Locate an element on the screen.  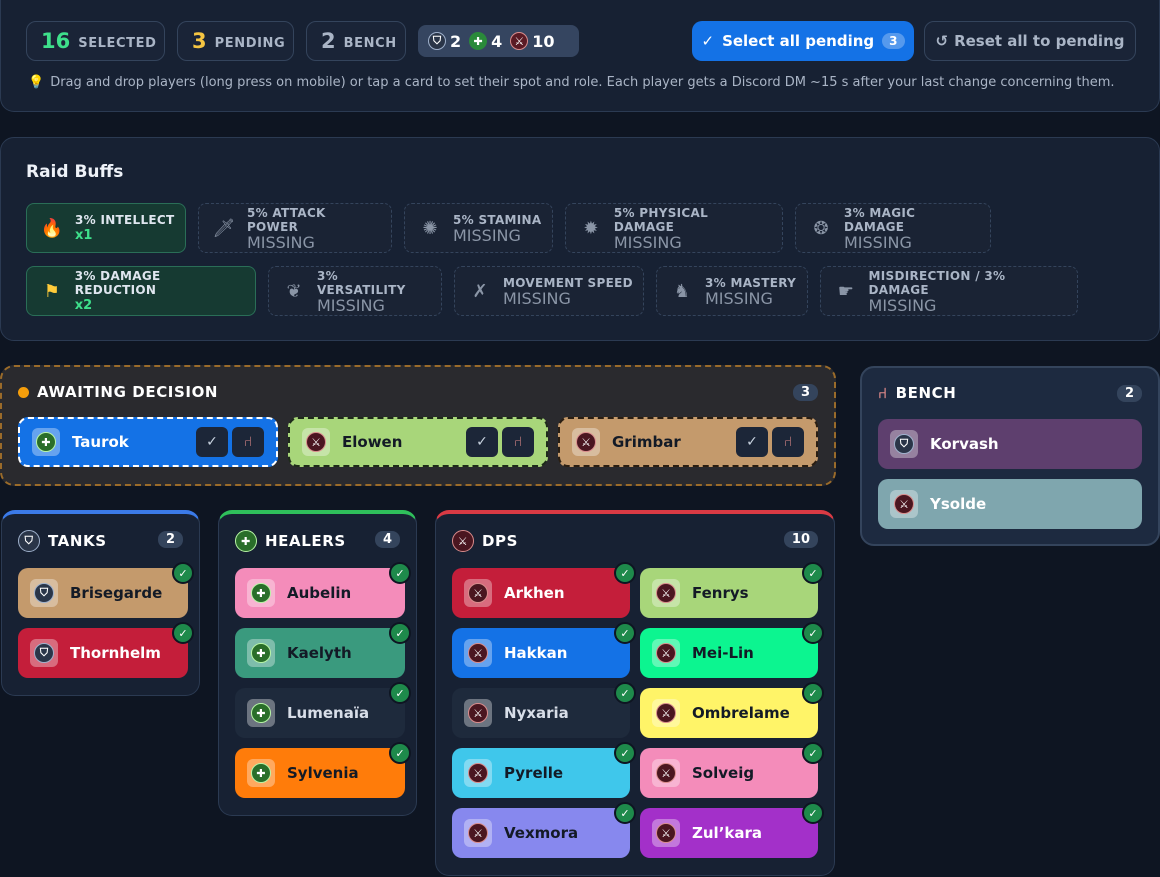
awaiting-title-label: AWAITING DECISION is located at coordinates (128, 392).